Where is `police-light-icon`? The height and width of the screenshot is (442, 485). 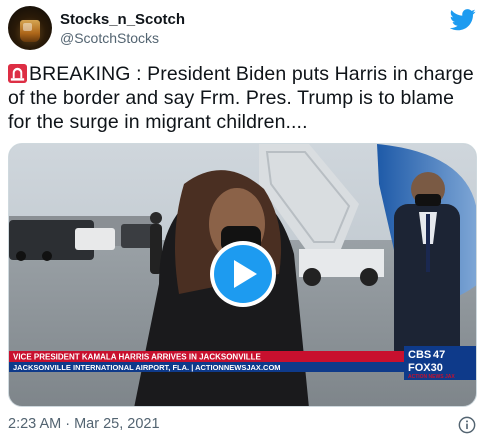 police-light-icon is located at coordinates (17, 73).